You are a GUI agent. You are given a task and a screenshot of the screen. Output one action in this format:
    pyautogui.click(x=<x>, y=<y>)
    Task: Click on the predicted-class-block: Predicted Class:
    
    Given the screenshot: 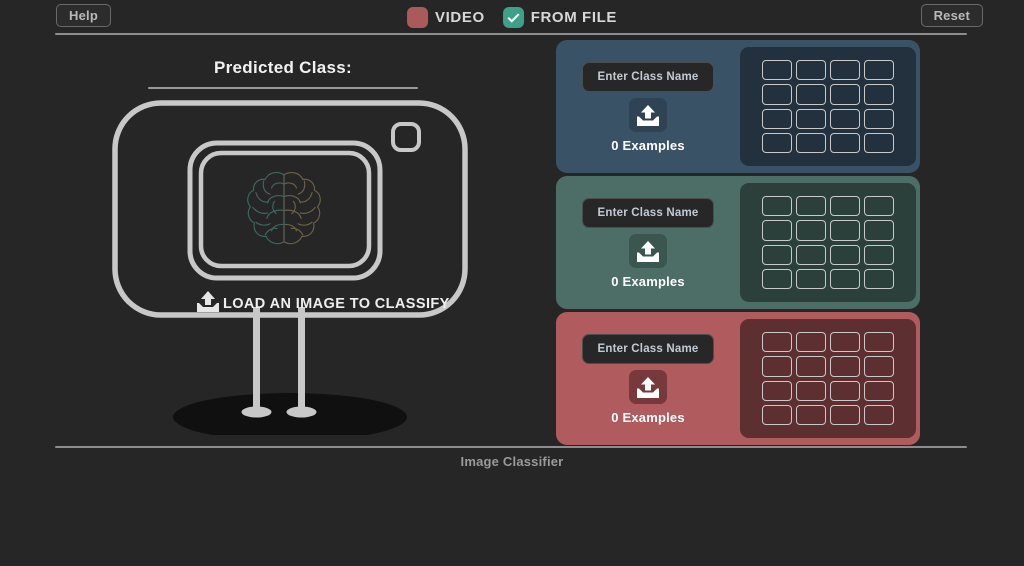 What is the action you would take?
    pyautogui.click(x=283, y=73)
    